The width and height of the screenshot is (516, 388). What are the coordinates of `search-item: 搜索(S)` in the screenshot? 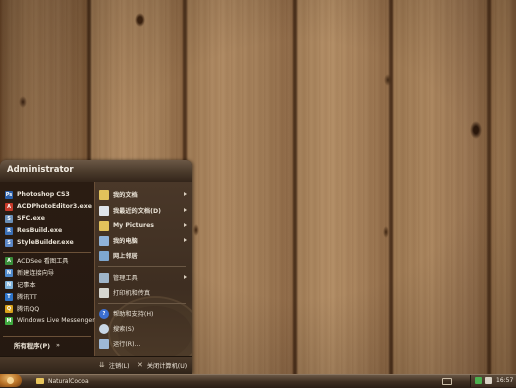 It's located at (116, 328).